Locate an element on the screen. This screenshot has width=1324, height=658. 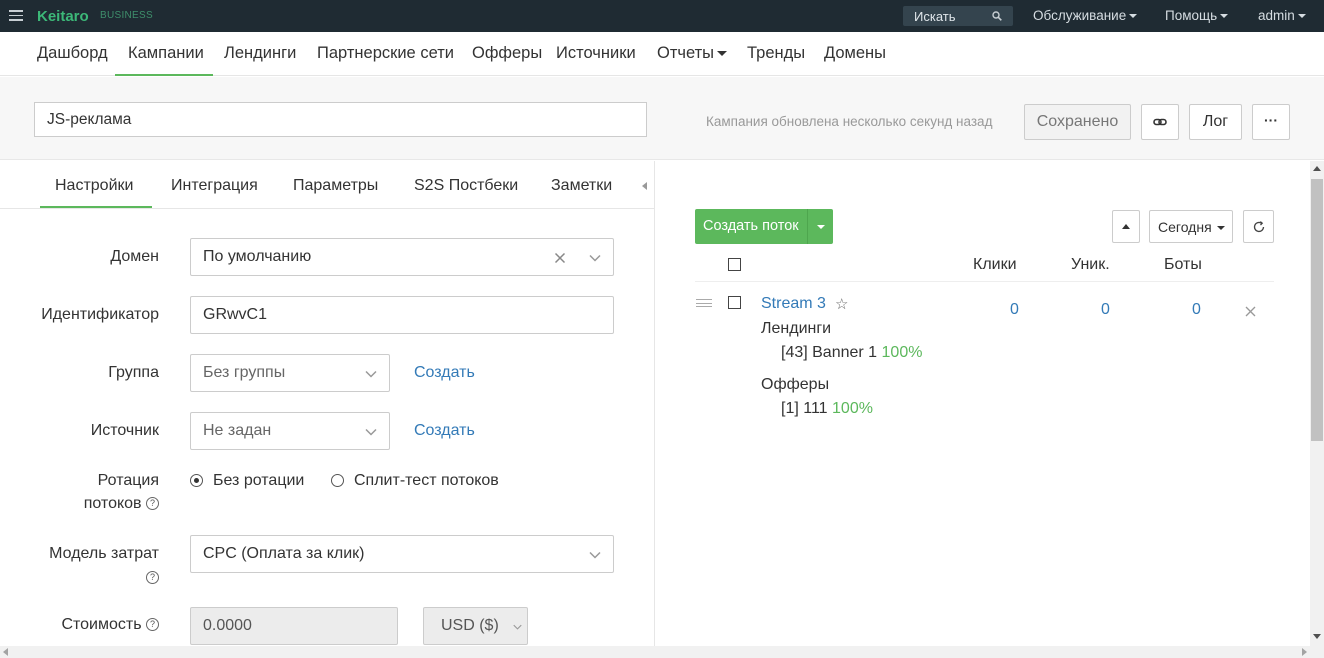
search-icon is located at coordinates (997, 16).